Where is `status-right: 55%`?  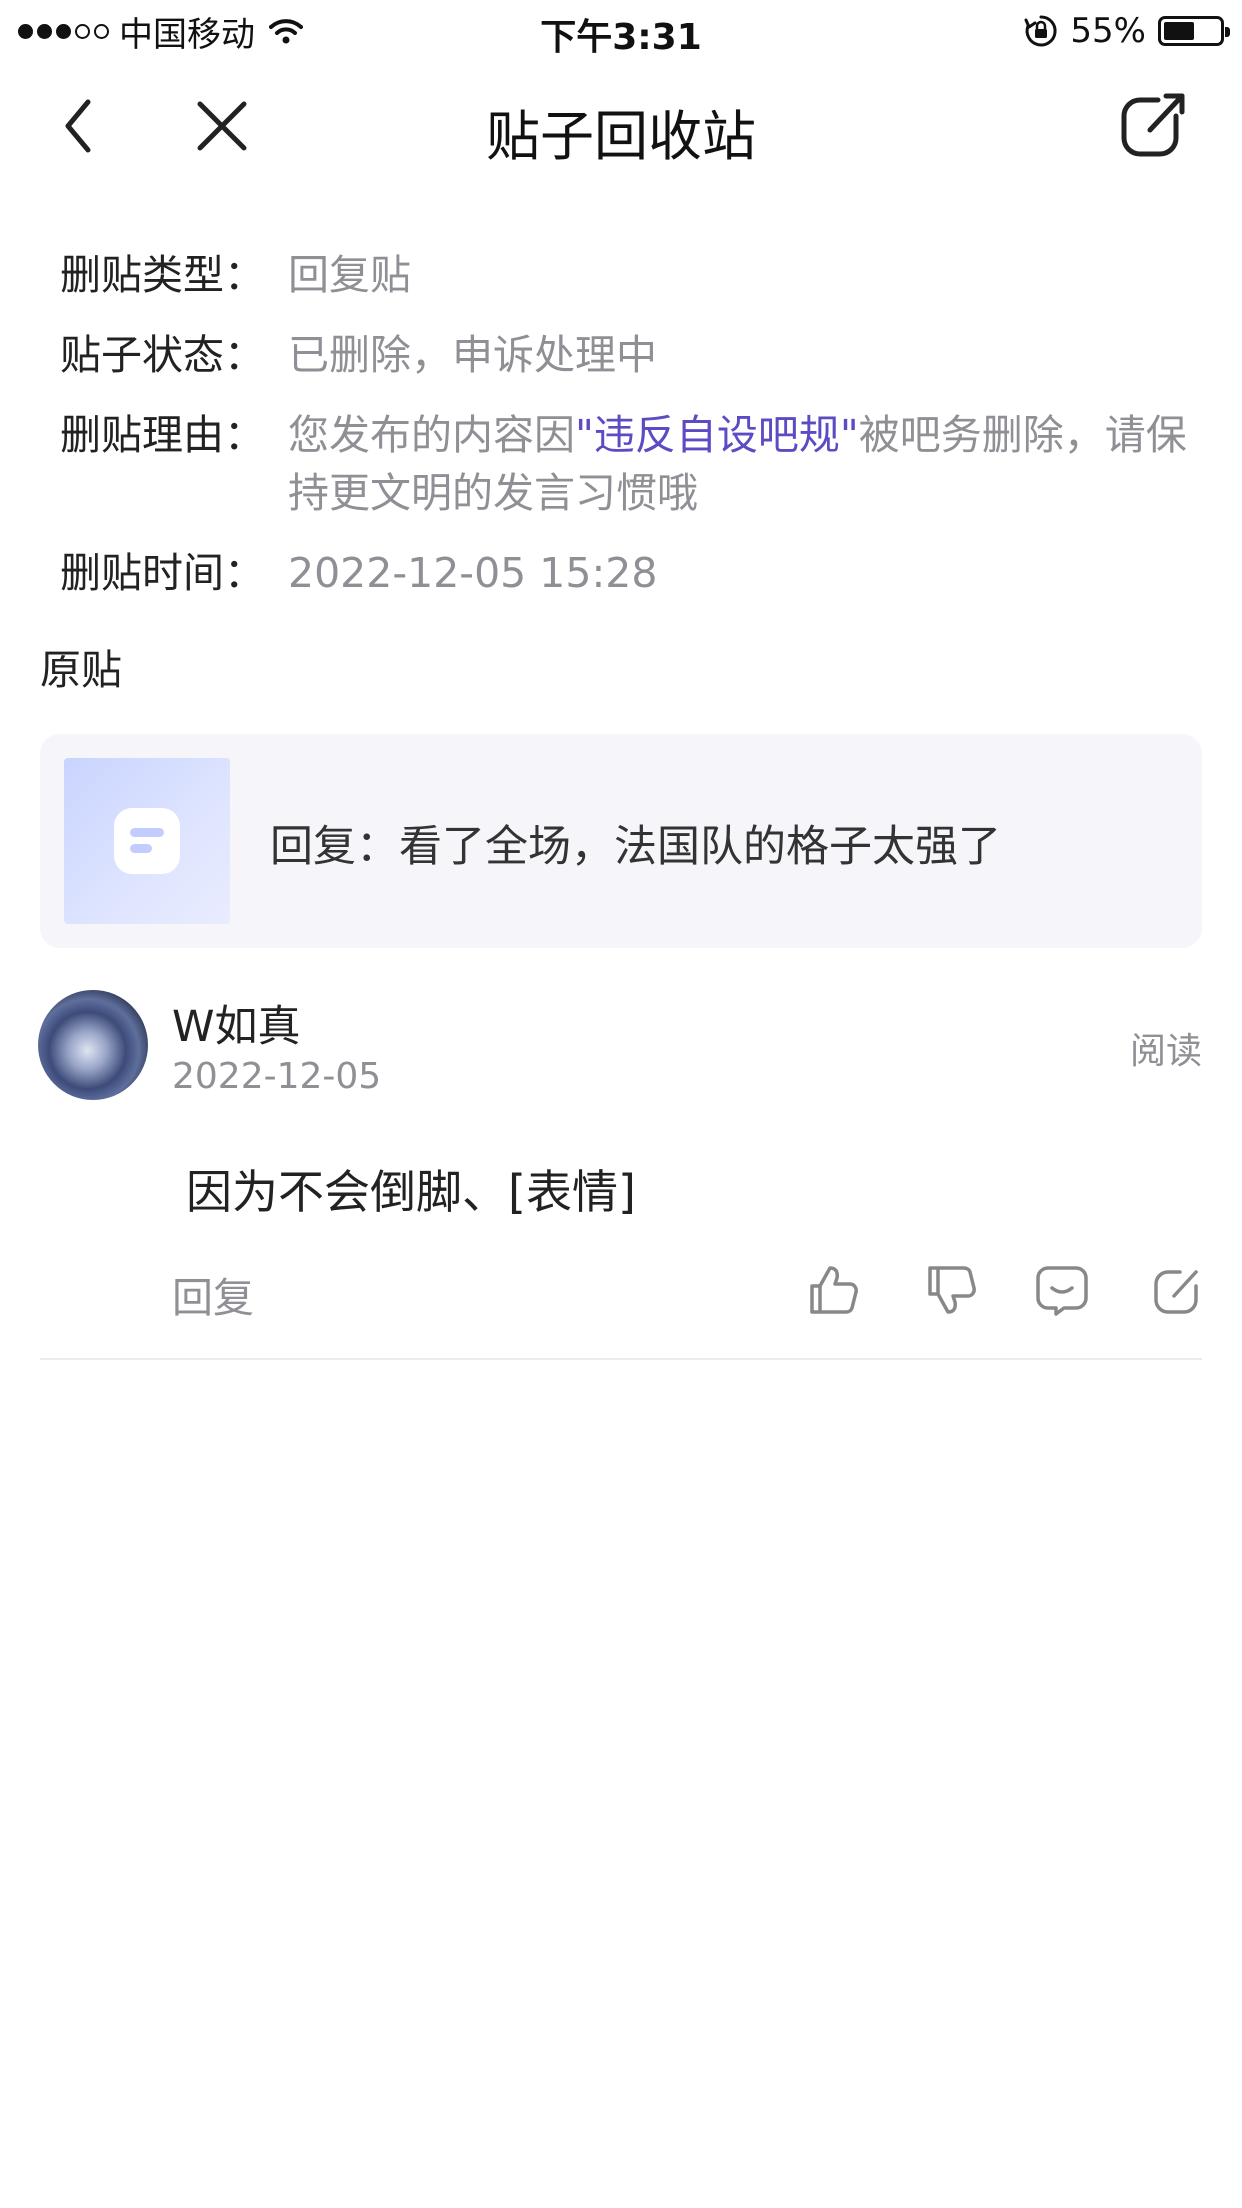
status-right: 55% is located at coordinates (1127, 31).